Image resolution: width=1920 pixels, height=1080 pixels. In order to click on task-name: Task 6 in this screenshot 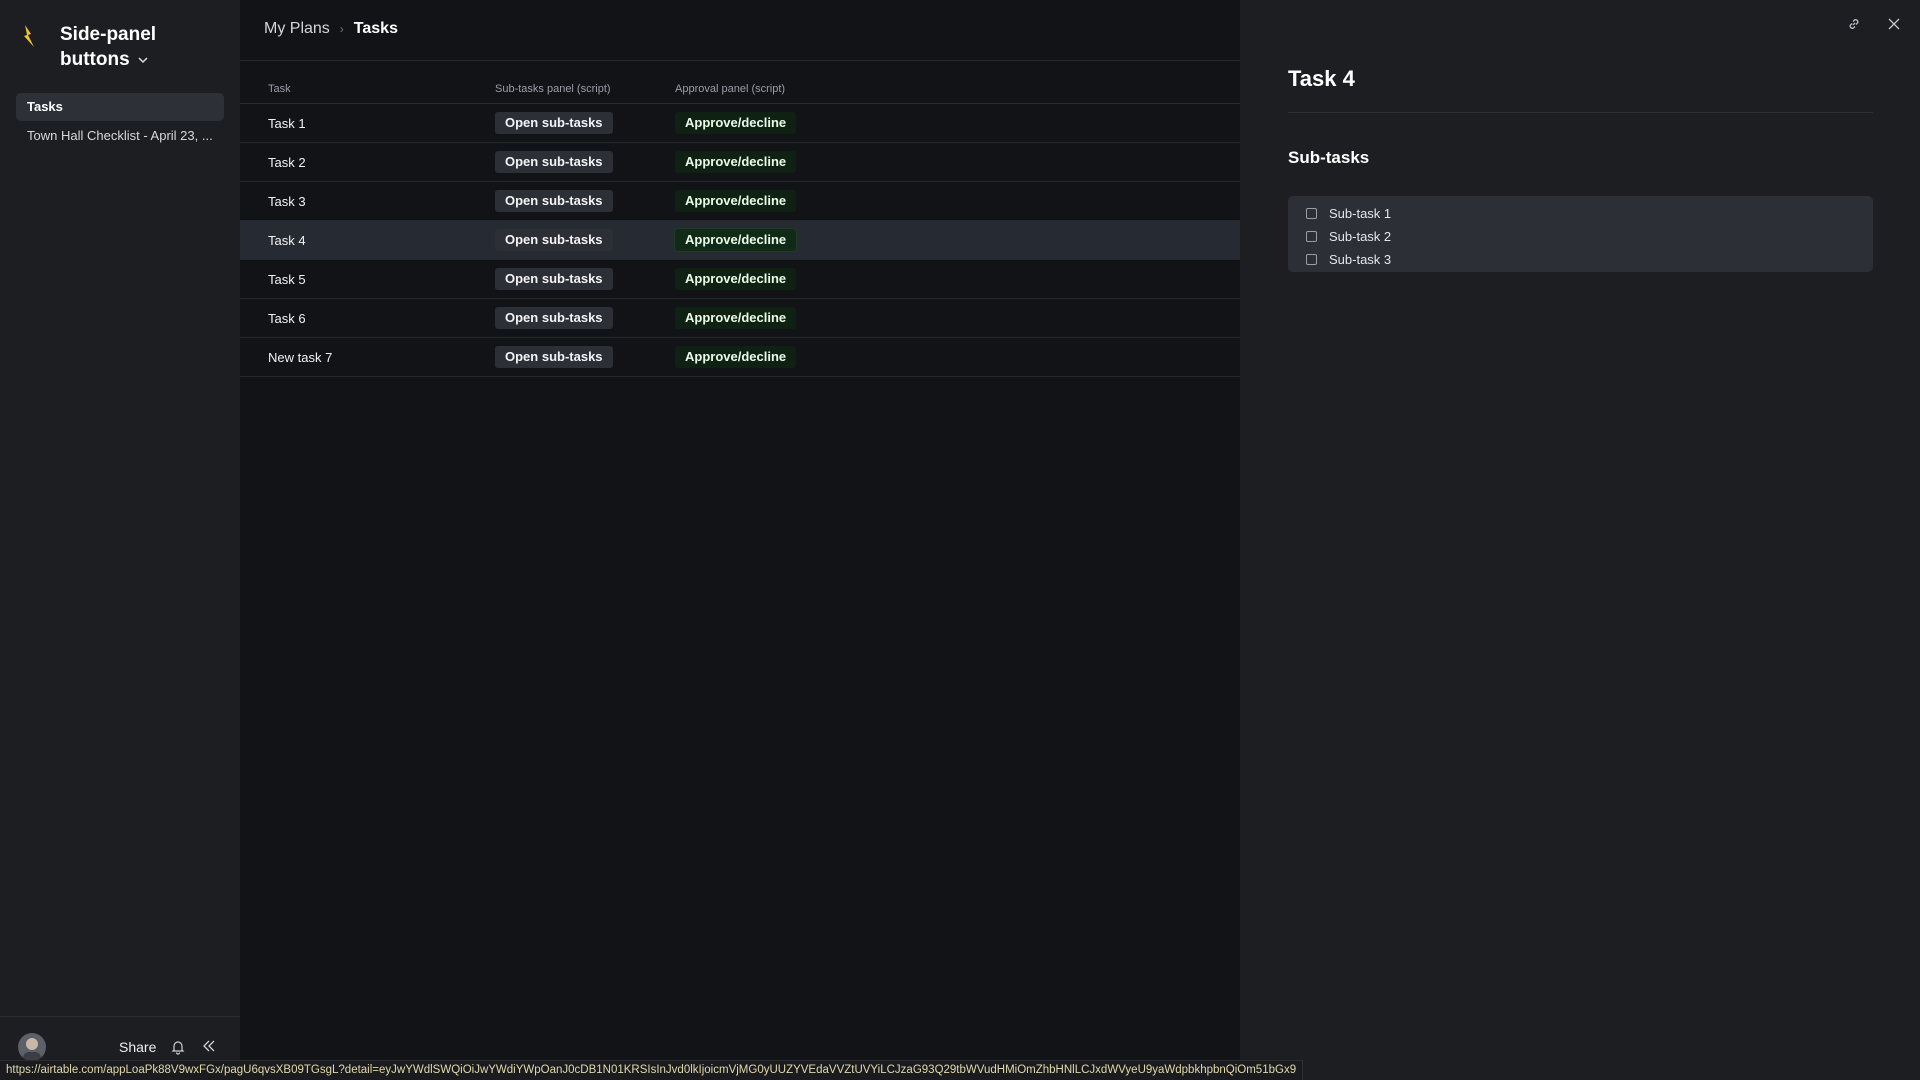, I will do `click(287, 318)`.